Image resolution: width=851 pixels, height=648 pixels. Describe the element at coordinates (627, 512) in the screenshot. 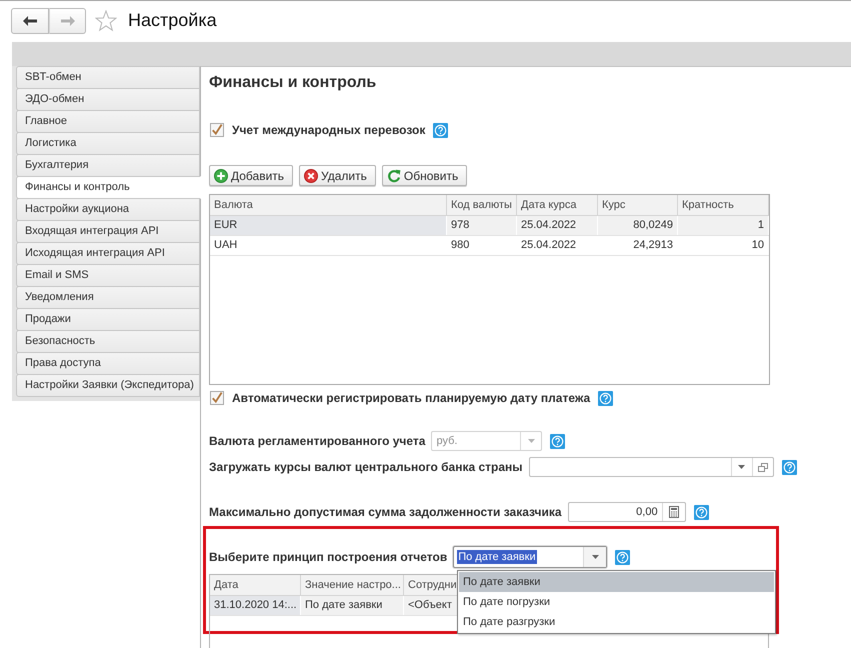

I see `number-field: 0,00` at that location.